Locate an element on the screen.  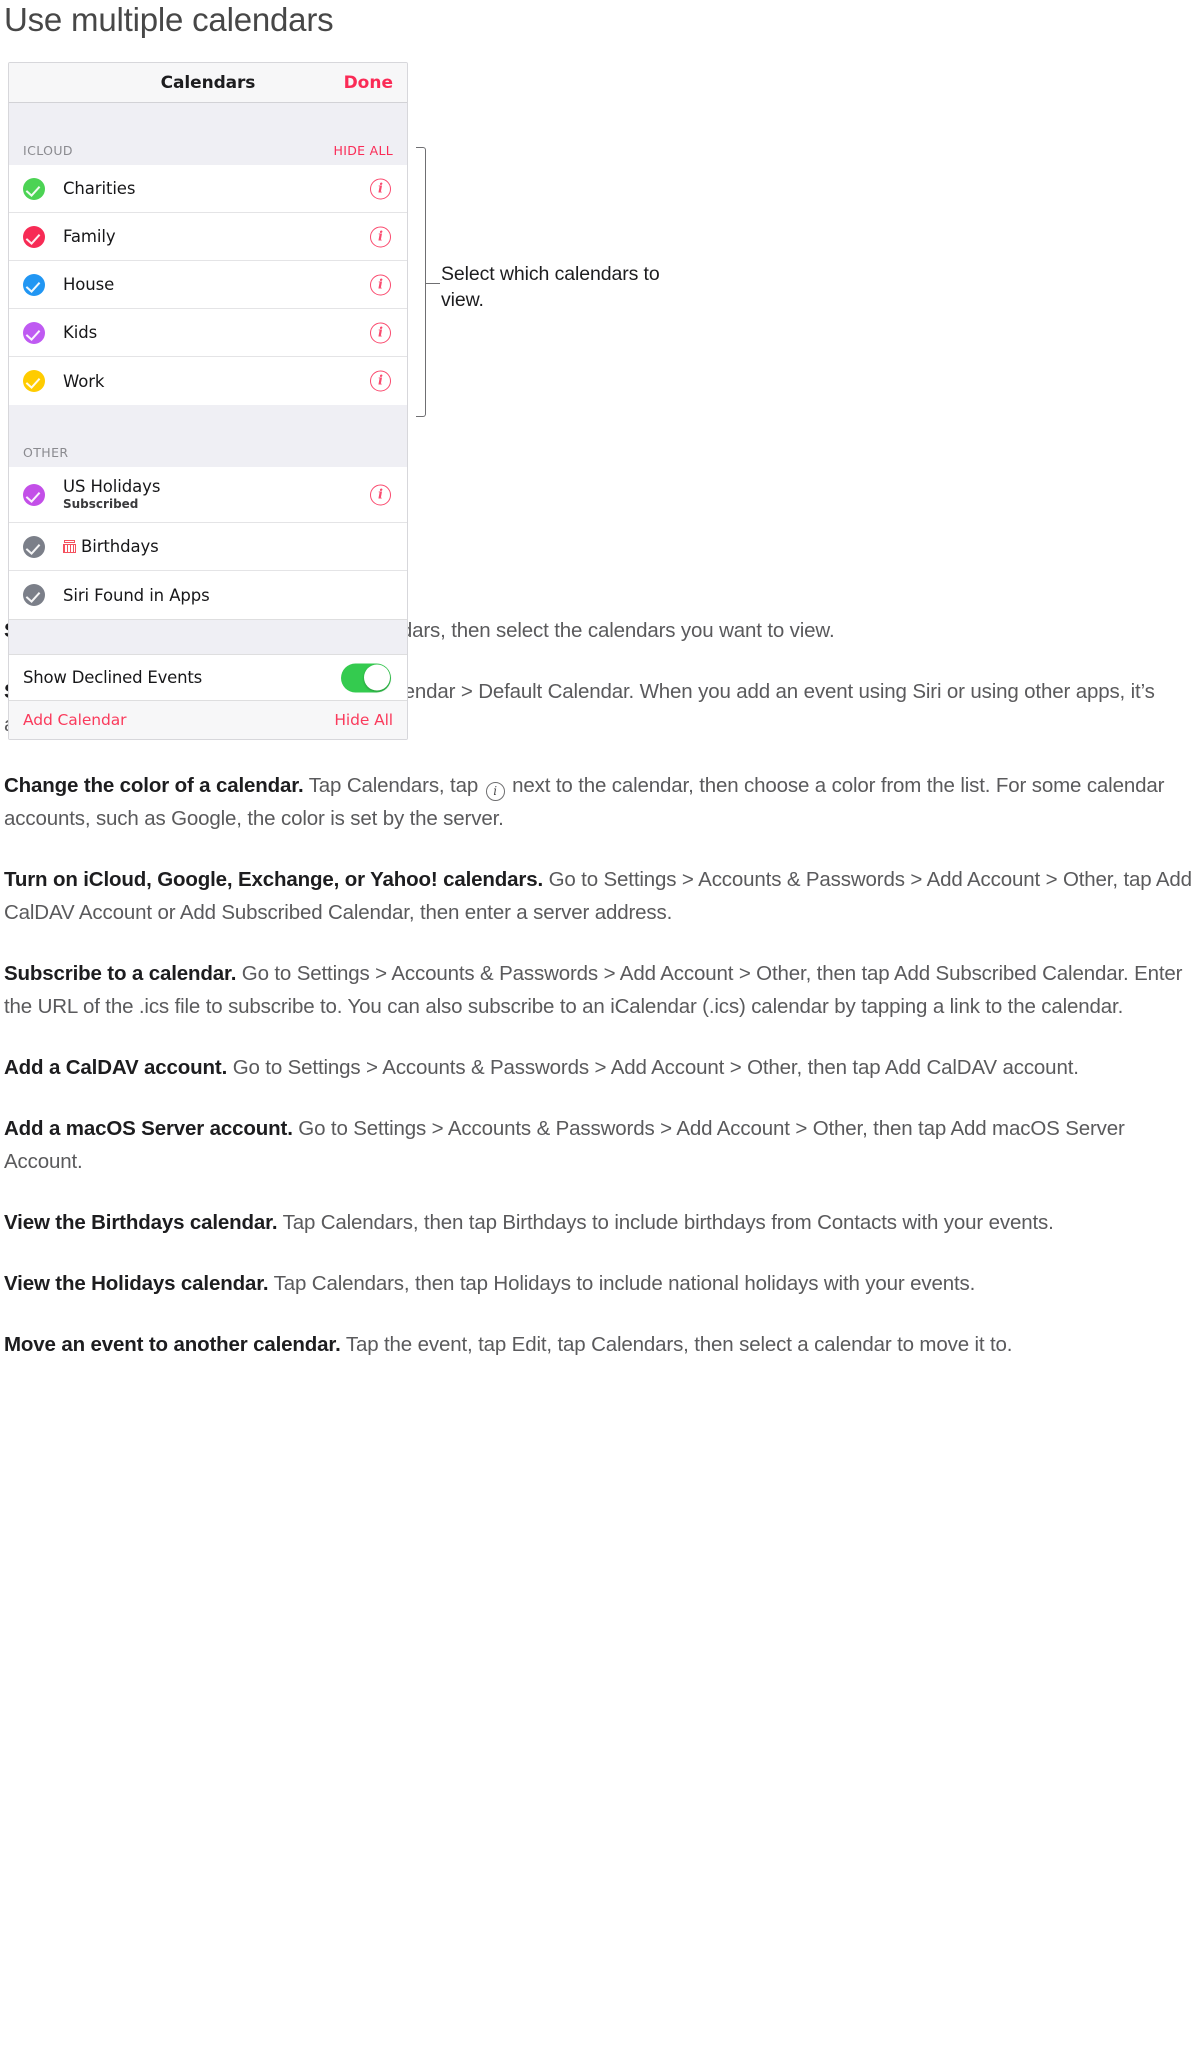
calendar-row-kids: Kids i is located at coordinates (208, 333).